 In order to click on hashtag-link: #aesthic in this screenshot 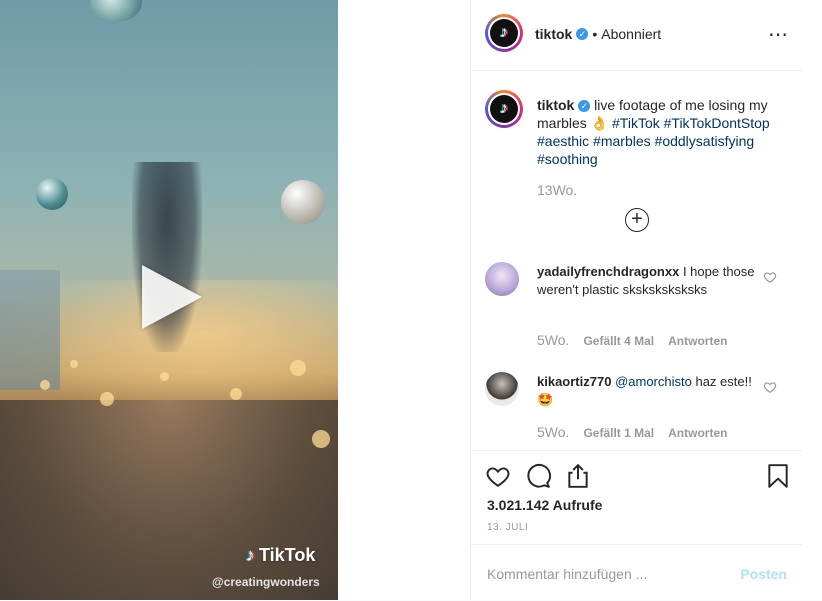, I will do `click(563, 141)`.